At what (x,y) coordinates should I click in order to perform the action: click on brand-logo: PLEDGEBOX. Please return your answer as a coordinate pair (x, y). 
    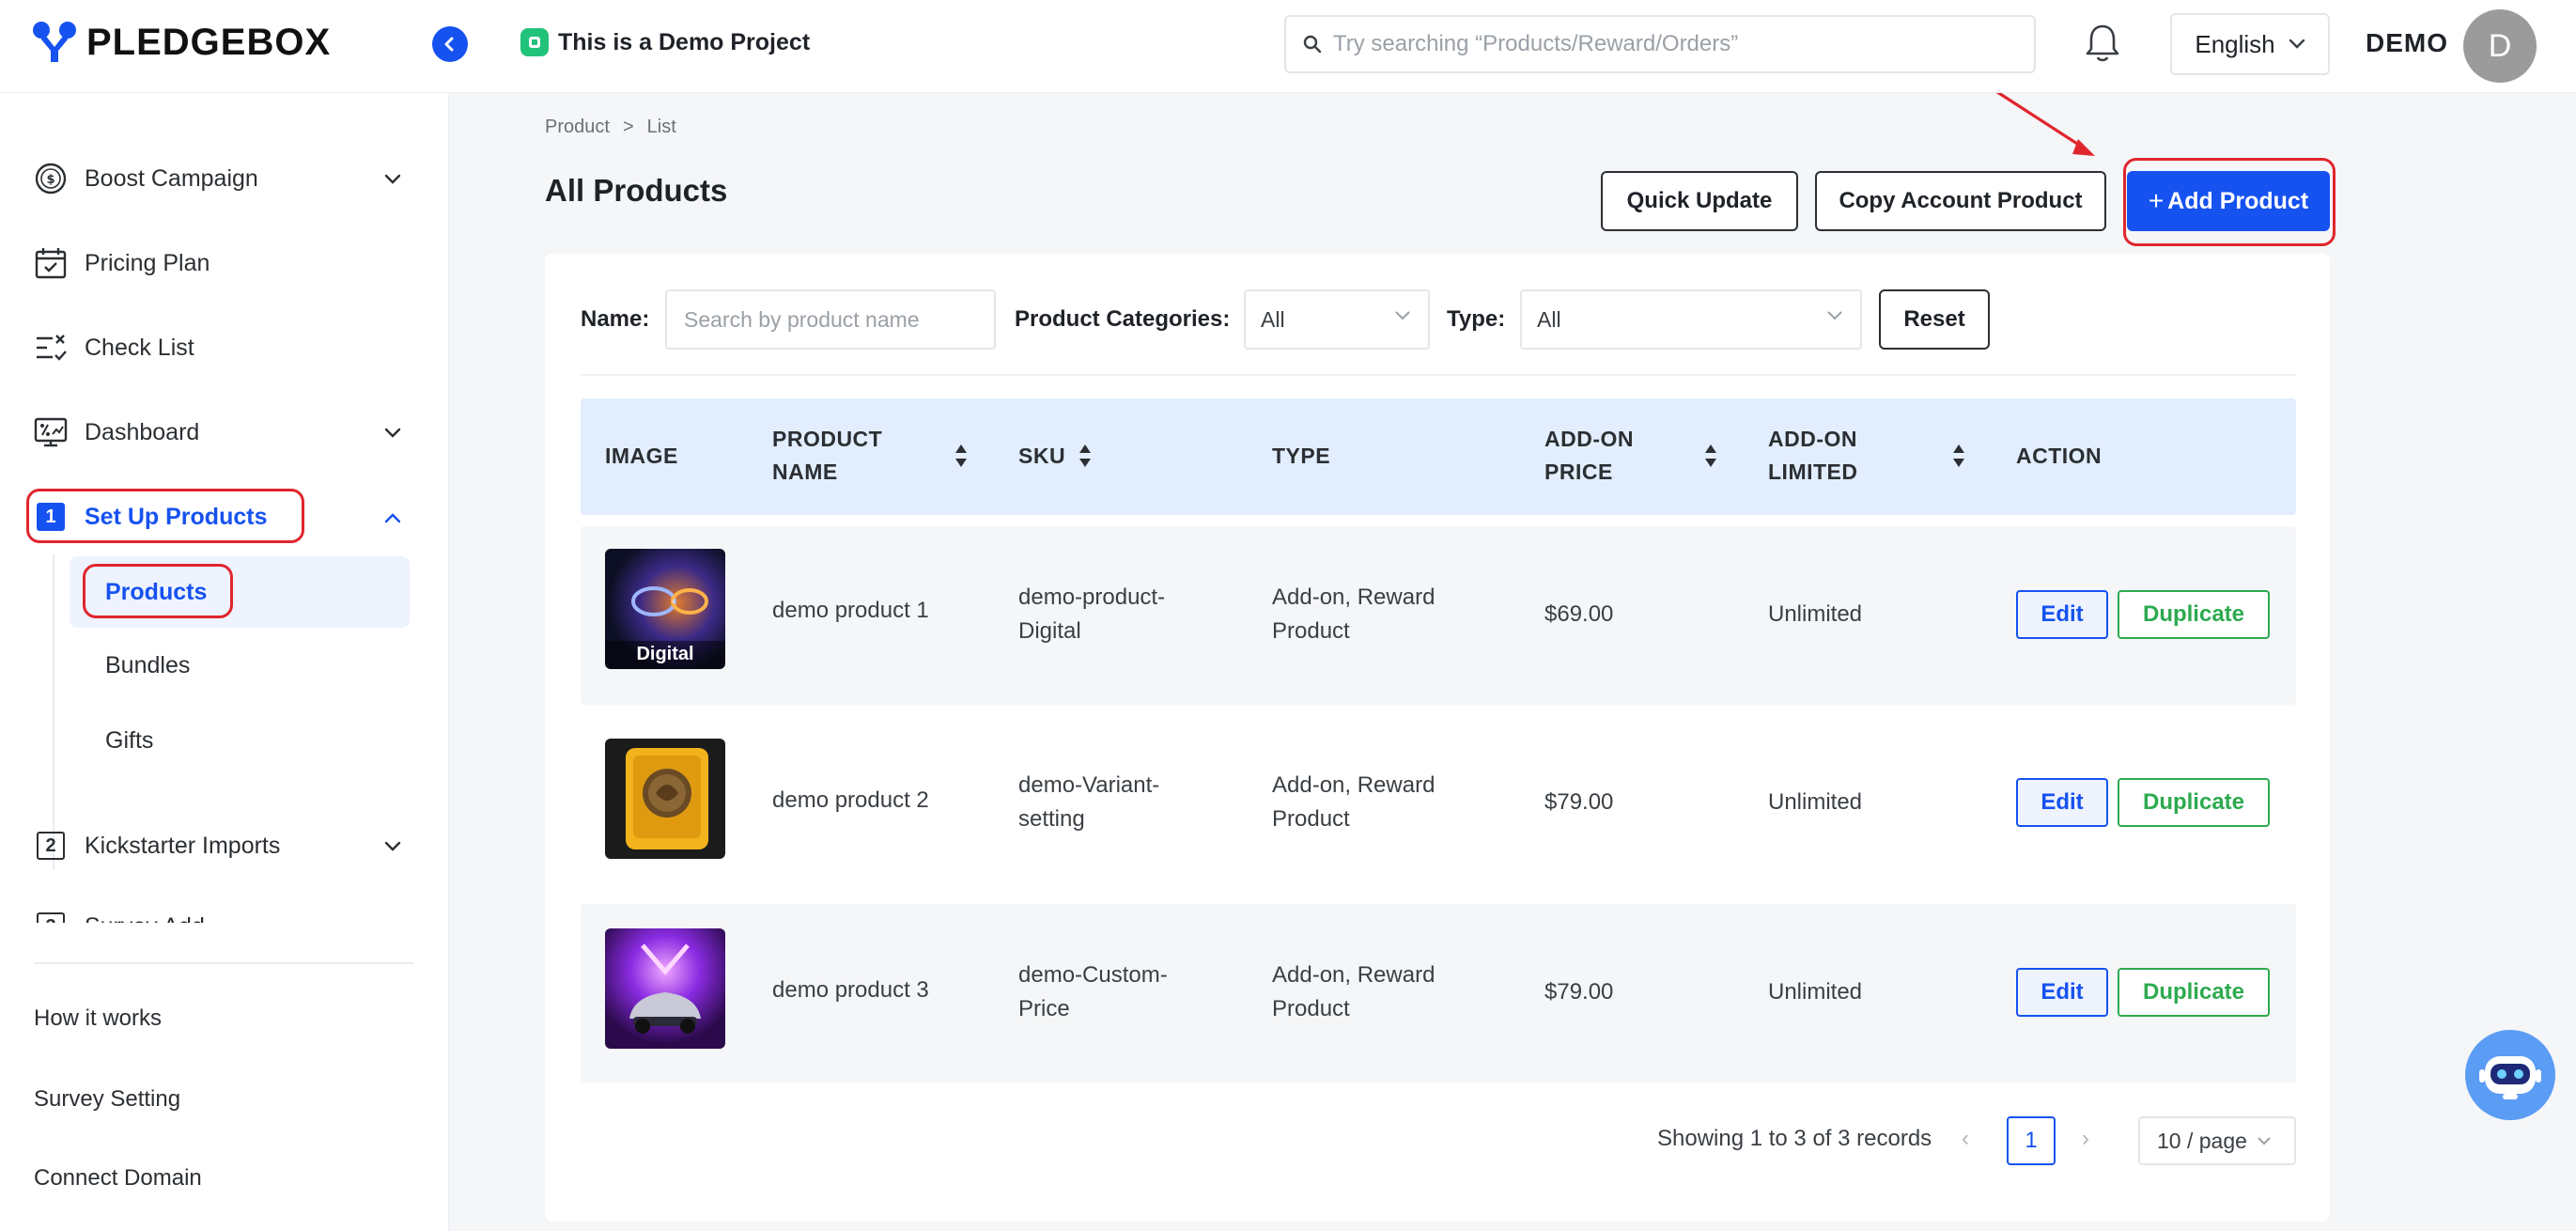
    Looking at the image, I should click on (181, 43).